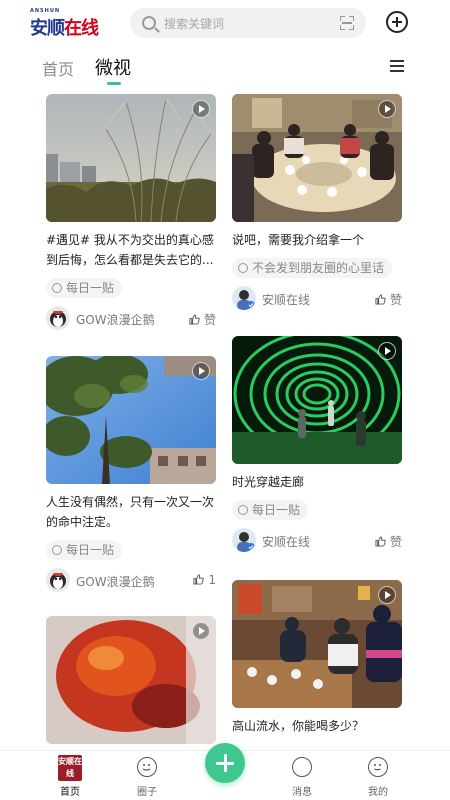 The width and height of the screenshot is (450, 800). I want to click on nav-message-label: 消息, so click(302, 792).